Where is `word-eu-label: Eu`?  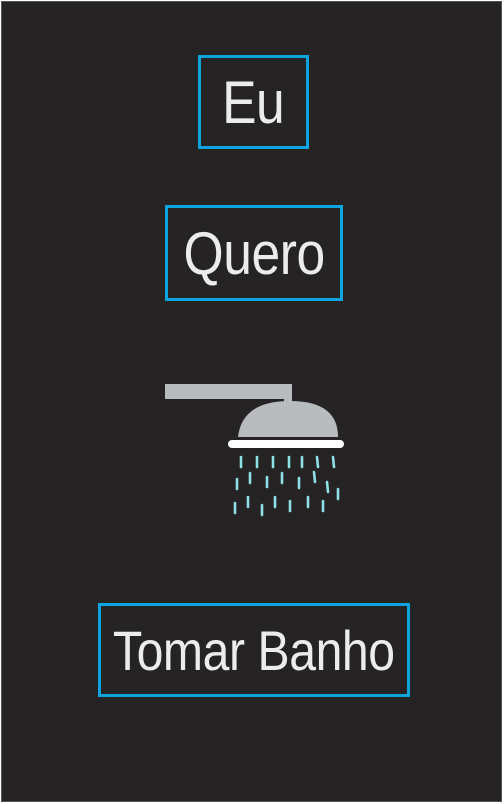 word-eu-label: Eu is located at coordinates (253, 102).